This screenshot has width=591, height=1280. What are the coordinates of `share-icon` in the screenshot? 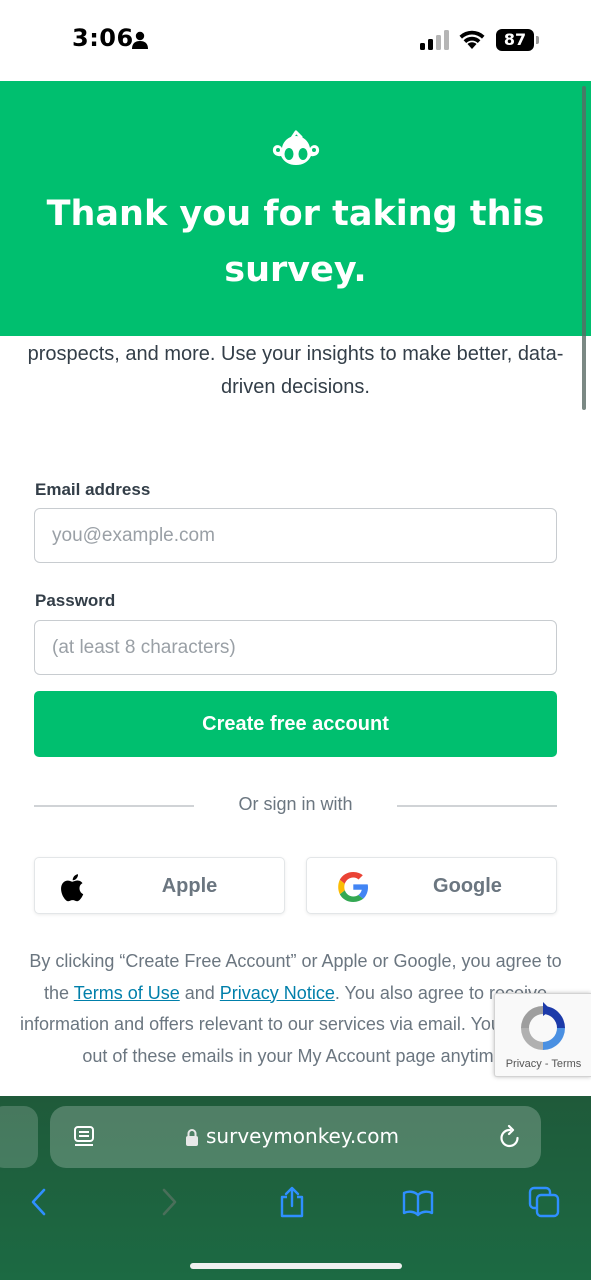 It's located at (292, 1202).